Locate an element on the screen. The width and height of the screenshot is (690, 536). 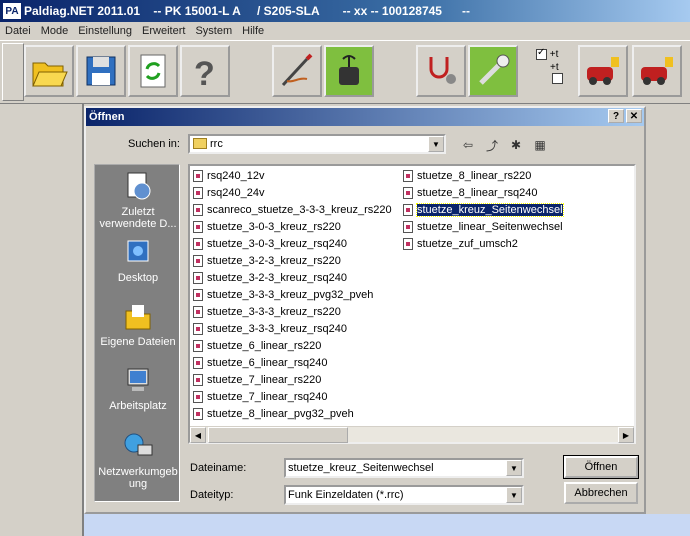
filetype-select: Funk Einzeldaten (*.rrc) ▼ is located at coordinates (404, 495).